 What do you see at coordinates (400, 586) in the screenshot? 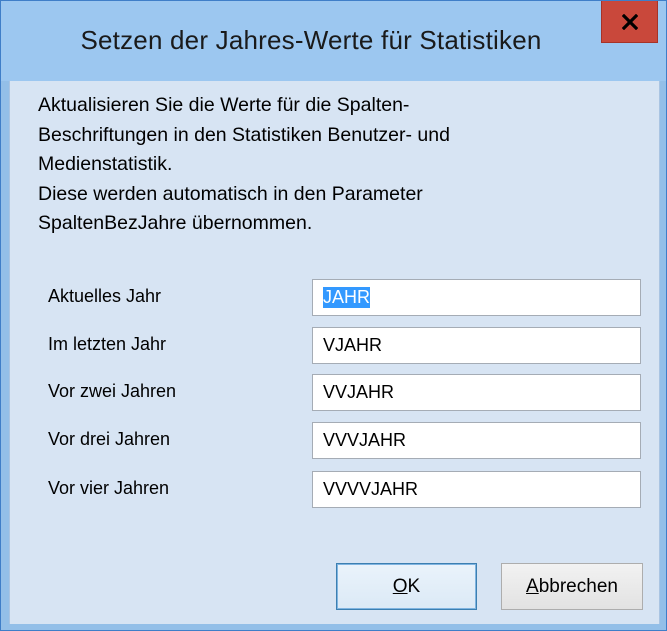
I see `ok-button-mnemonic: O` at bounding box center [400, 586].